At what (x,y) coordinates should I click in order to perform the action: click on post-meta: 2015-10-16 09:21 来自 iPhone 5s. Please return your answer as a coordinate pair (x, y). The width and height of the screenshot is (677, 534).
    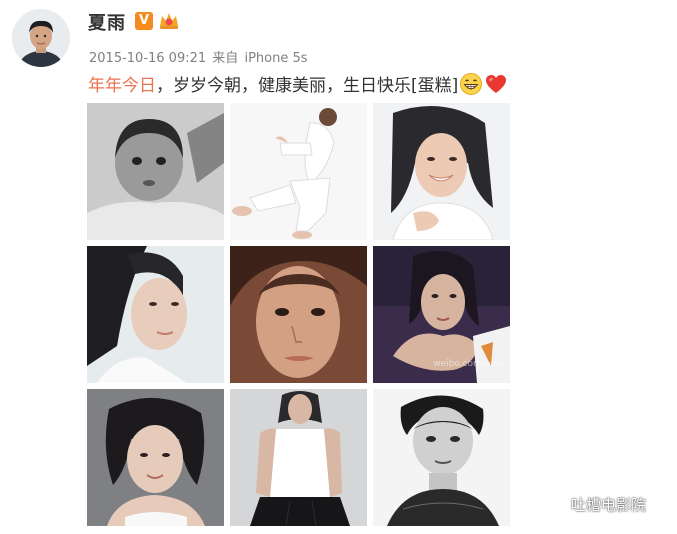
    Looking at the image, I should click on (199, 56).